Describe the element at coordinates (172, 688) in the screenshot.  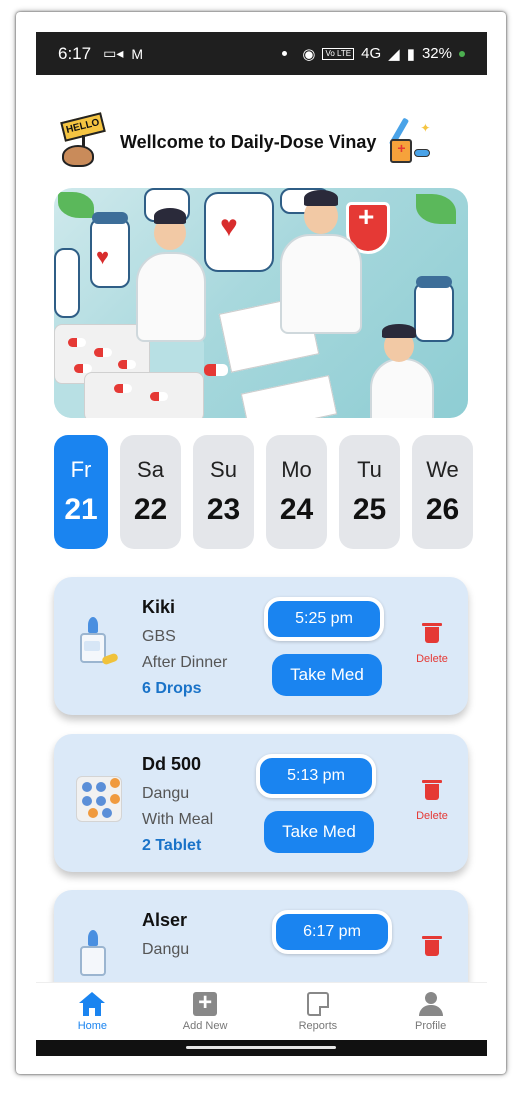
I see `medication-dose: 6 Drops` at that location.